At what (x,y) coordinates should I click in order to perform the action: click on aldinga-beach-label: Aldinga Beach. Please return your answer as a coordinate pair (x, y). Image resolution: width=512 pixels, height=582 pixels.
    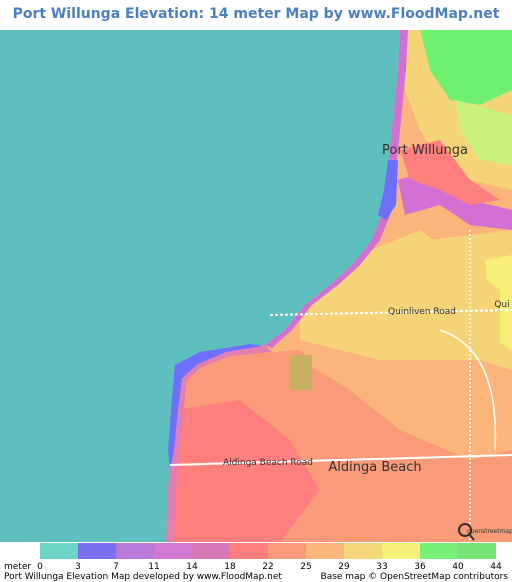
    Looking at the image, I should click on (374, 467).